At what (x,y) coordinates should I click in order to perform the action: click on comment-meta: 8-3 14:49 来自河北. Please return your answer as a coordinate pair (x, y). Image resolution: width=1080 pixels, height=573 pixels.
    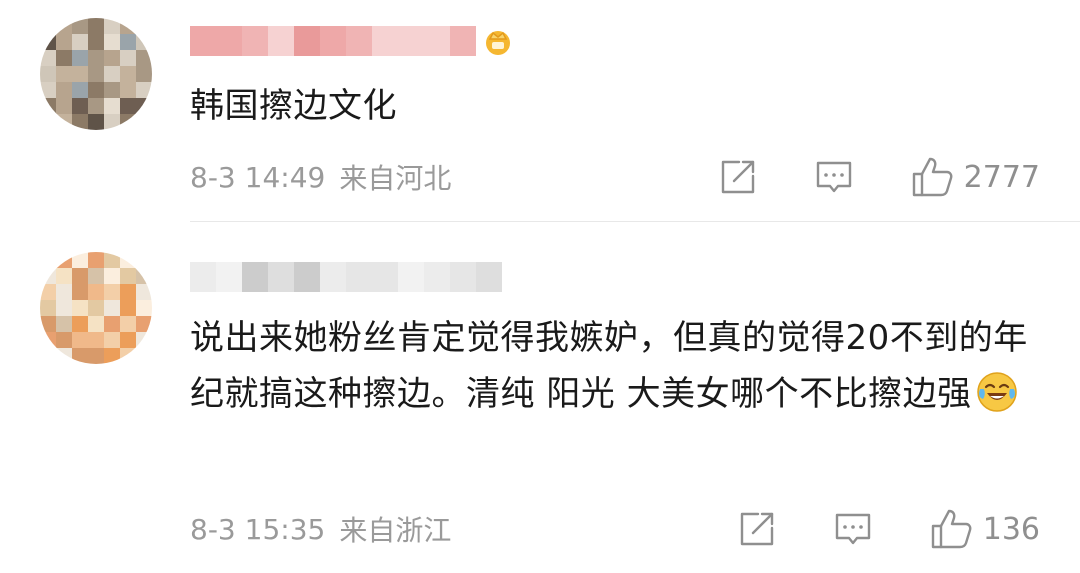
    Looking at the image, I should click on (320, 177).